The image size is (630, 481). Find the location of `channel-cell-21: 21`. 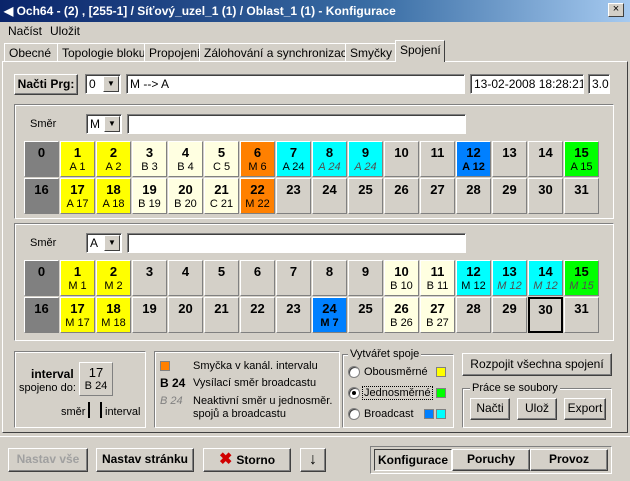

channel-cell-21: 21 is located at coordinates (221, 315).